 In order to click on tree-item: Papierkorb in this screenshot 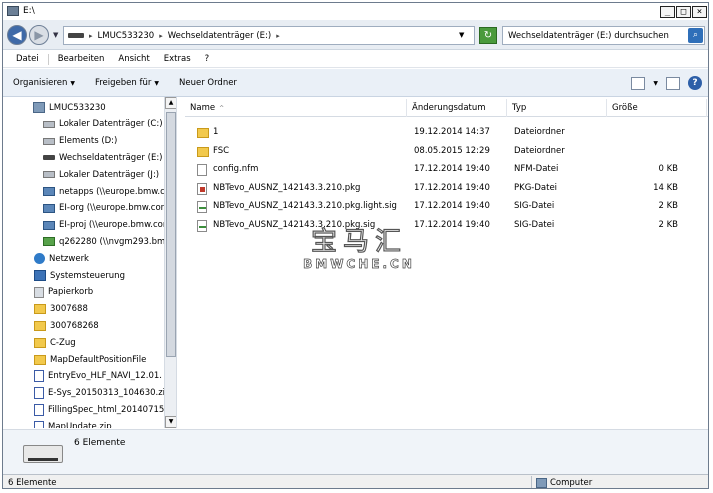, I will do `click(63, 292)`.